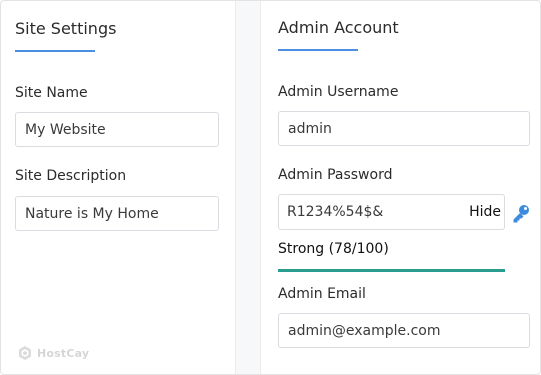 The image size is (541, 375). What do you see at coordinates (318, 50) in the screenshot?
I see `admin-account-underline` at bounding box center [318, 50].